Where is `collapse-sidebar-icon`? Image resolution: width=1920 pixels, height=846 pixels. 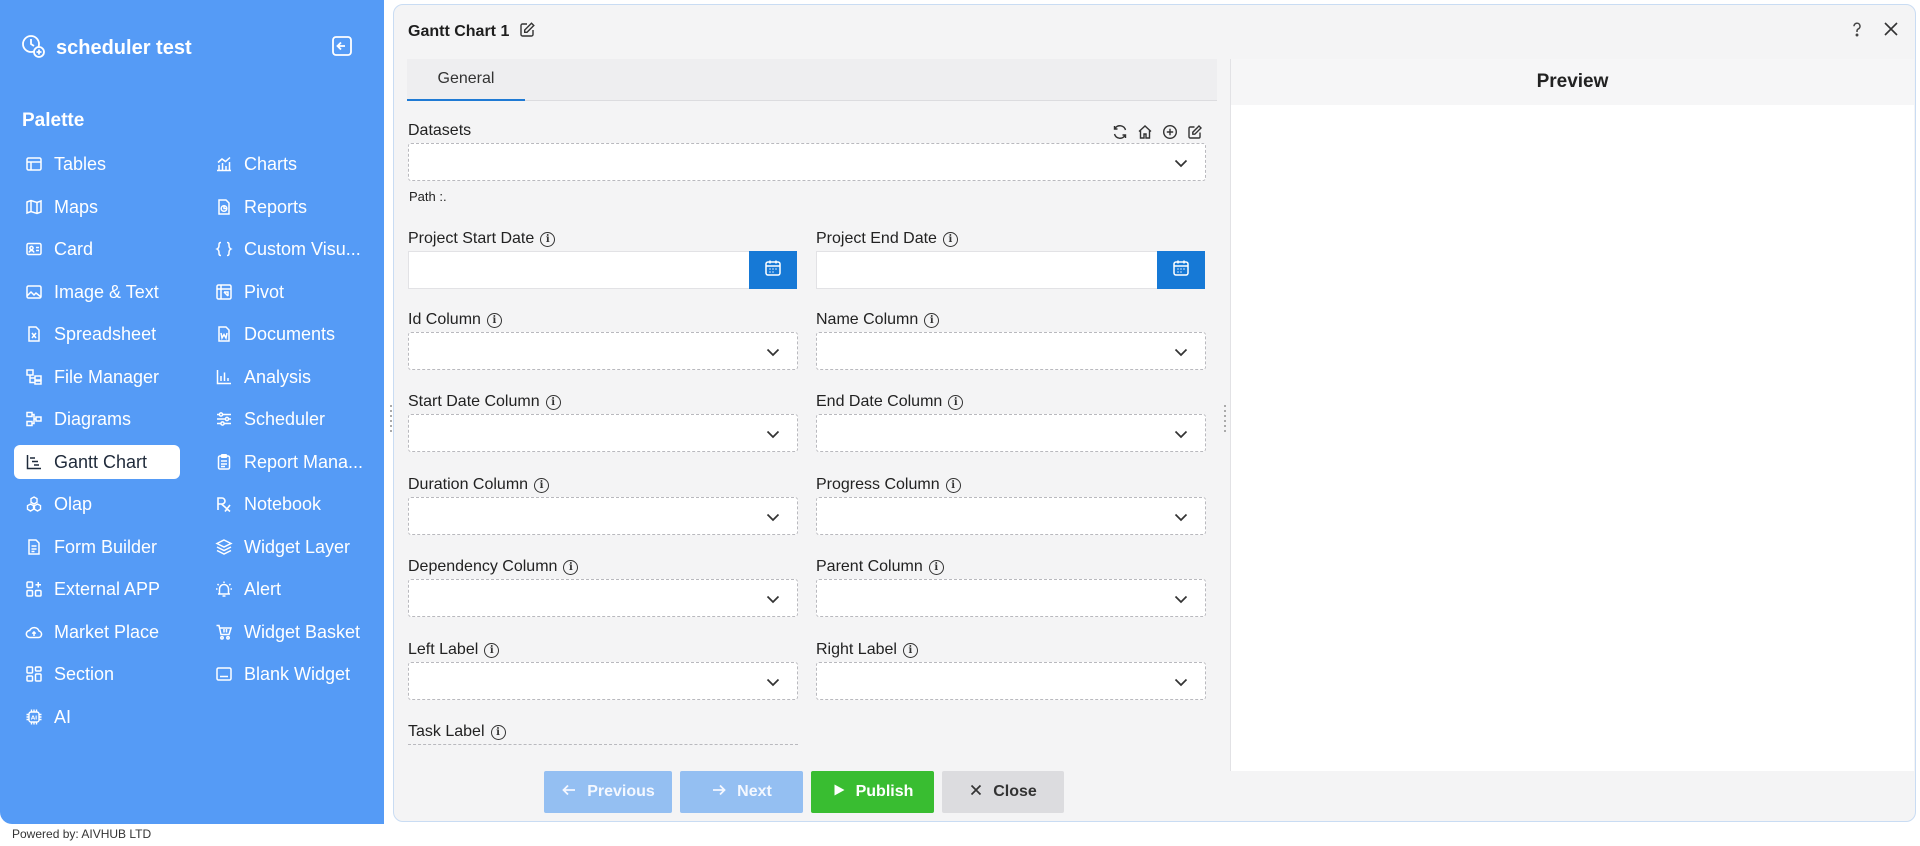 collapse-sidebar-icon is located at coordinates (342, 46).